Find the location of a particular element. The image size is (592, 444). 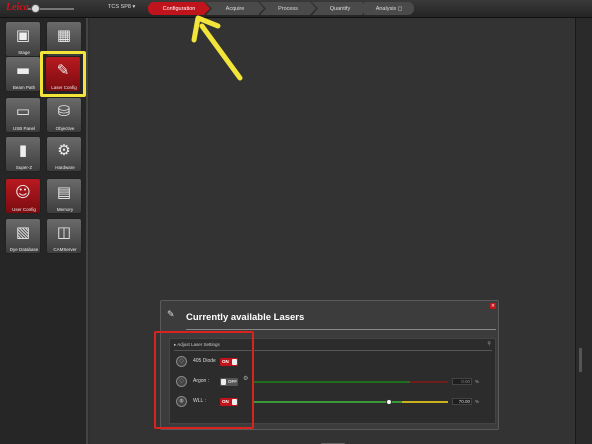

tab-process: Process is located at coordinates (288, 8).